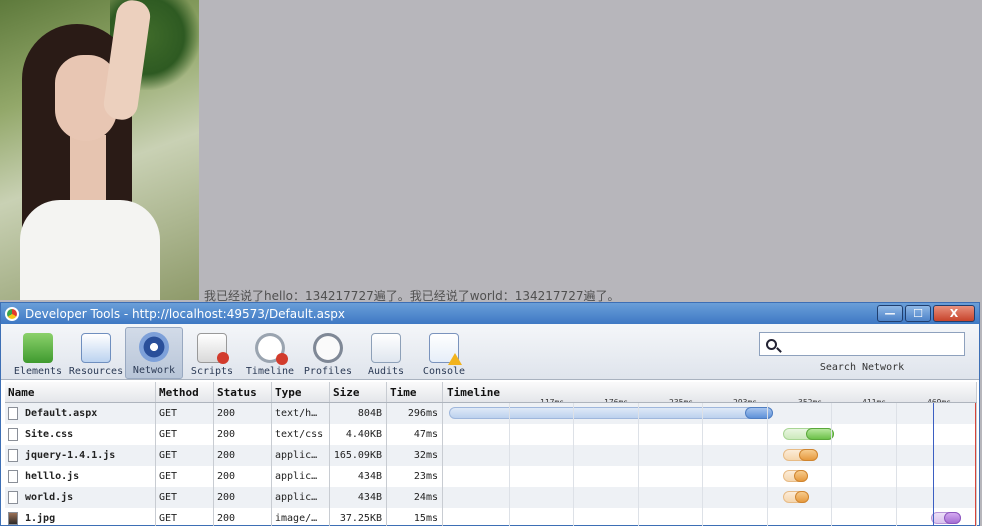 The height and width of the screenshot is (526, 982). I want to click on tab-label: Scripts, so click(212, 371).